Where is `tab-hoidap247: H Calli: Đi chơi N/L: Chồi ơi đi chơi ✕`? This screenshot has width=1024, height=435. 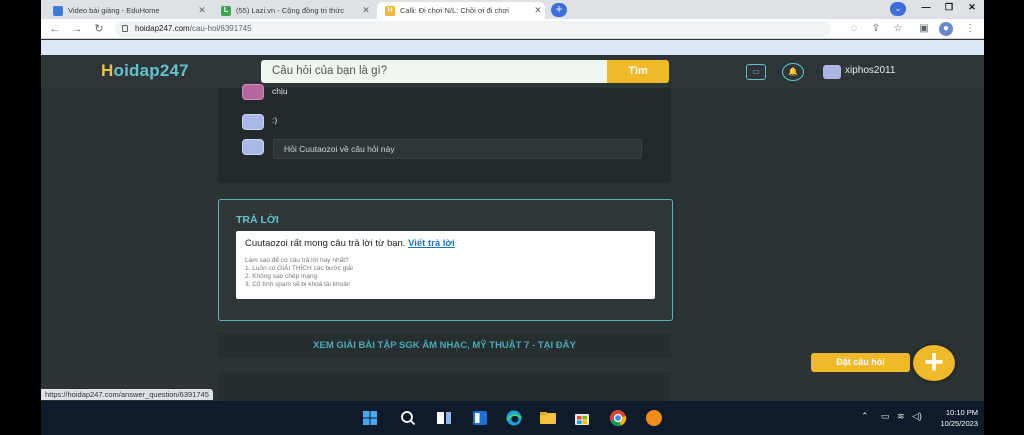
tab-hoidap247: H Calli: Đi chơi N/L: Chồi ơi đi chơi ✕ is located at coordinates (461, 10).